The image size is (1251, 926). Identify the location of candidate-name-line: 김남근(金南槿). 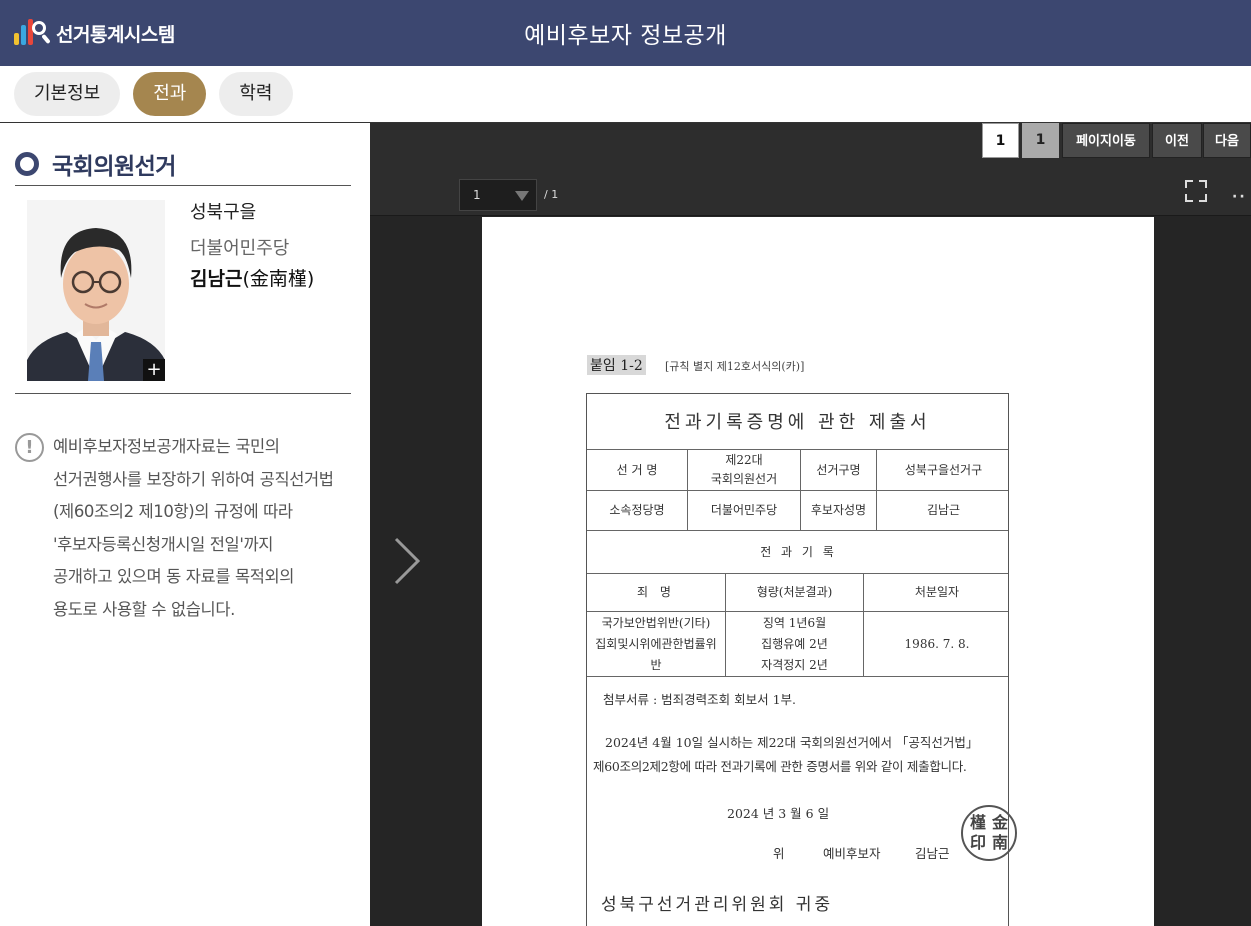
(252, 277).